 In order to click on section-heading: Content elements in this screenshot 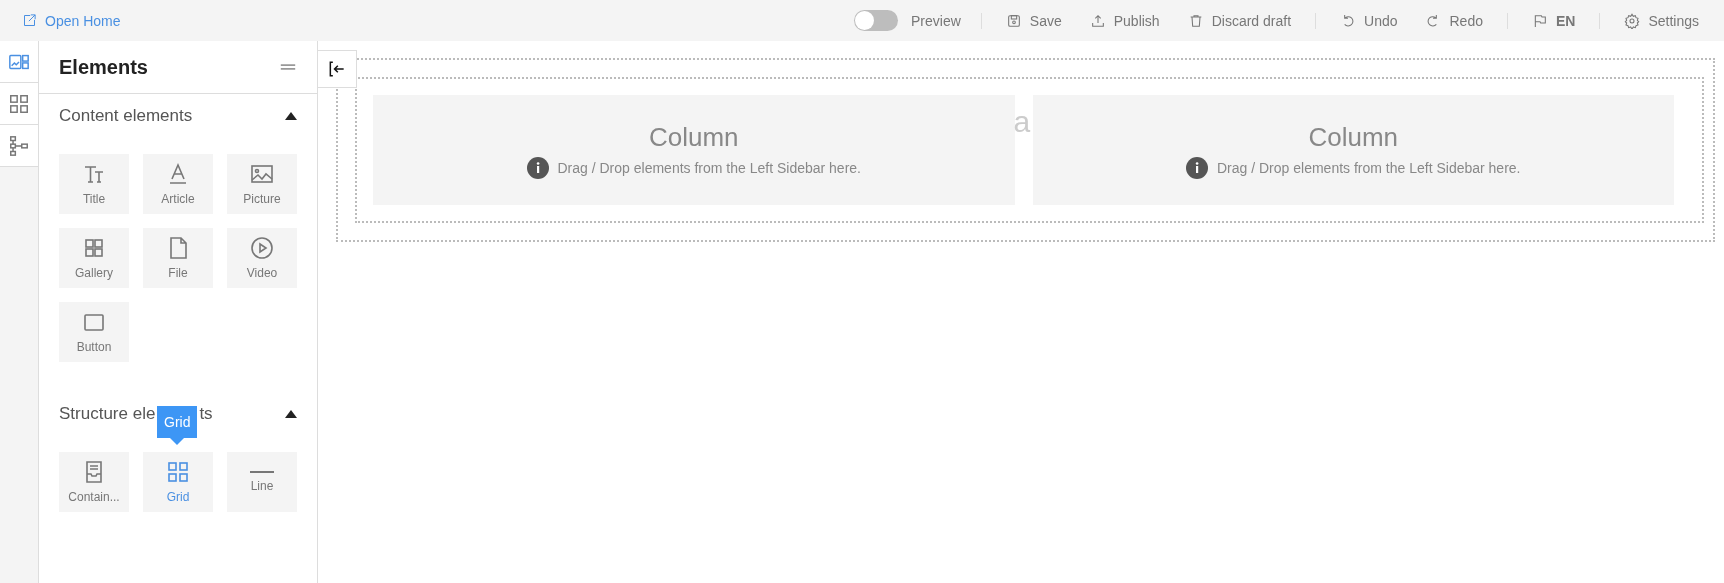, I will do `click(126, 116)`.